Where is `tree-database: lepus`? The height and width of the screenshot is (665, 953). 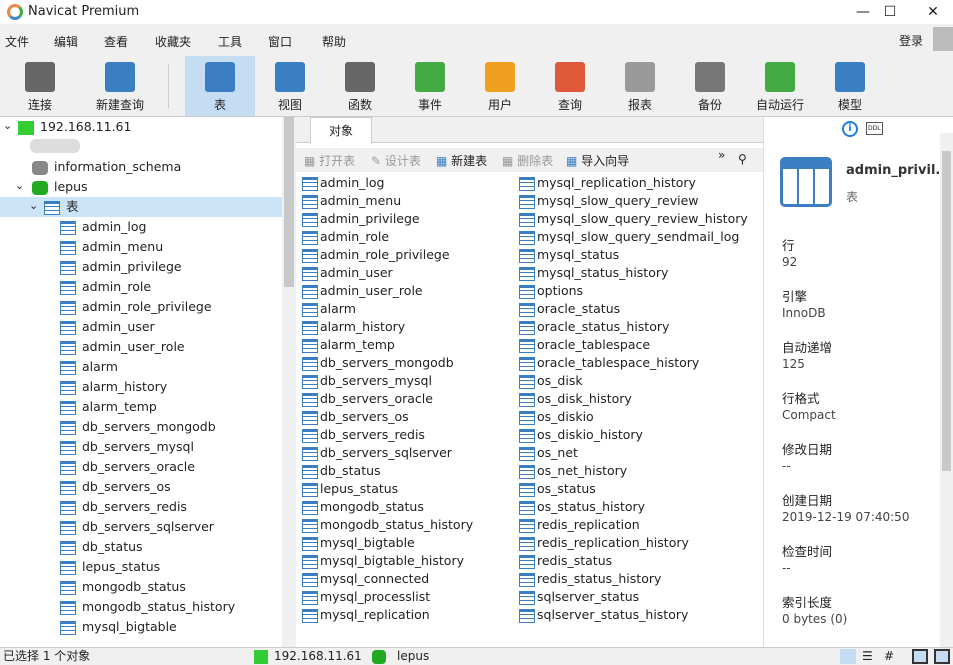 tree-database: lepus is located at coordinates (141, 187).